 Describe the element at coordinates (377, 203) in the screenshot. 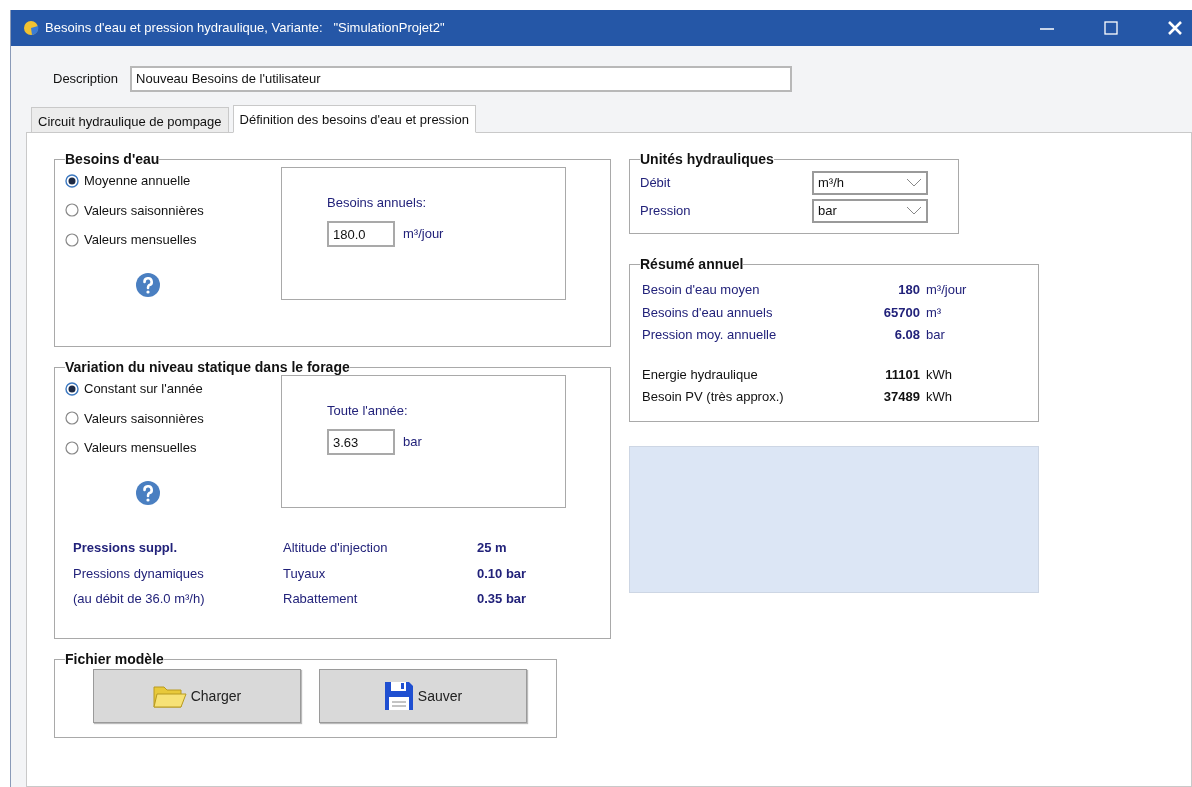

I see `field-label: Besoins annuels:` at that location.